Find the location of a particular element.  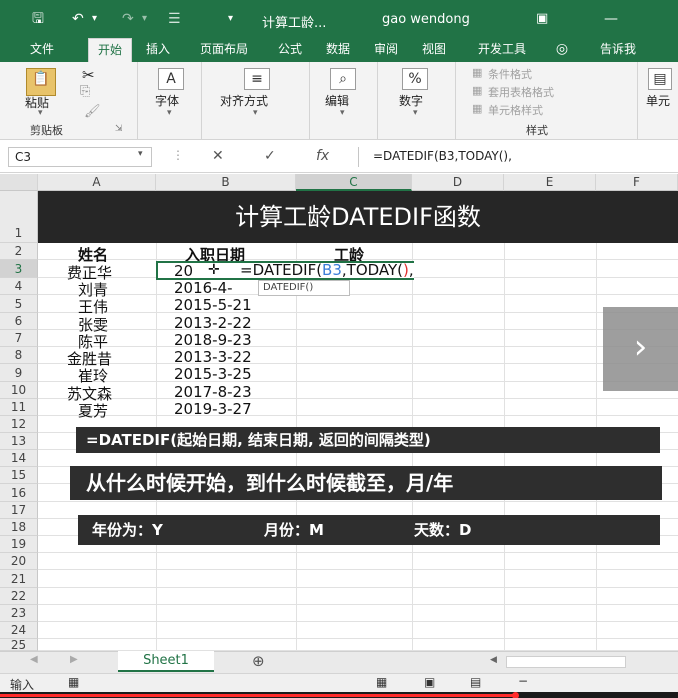

cell-hire-date: 2015-5-21 is located at coordinates (213, 305).